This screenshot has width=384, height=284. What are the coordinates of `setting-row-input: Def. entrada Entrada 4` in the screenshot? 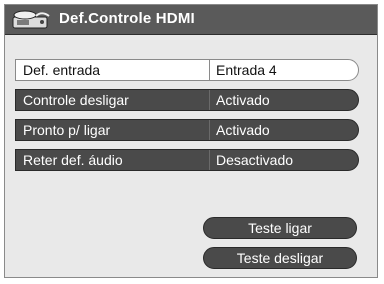 It's located at (187, 70).